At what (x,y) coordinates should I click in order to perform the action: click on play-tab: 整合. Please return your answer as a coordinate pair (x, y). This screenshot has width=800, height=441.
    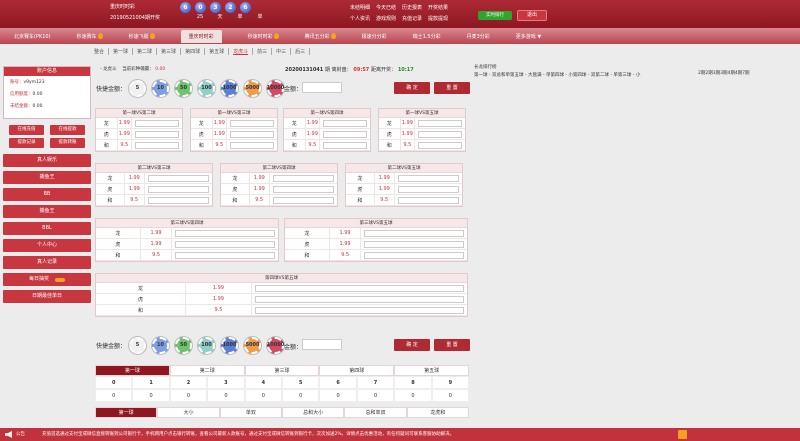
    Looking at the image, I should click on (100, 51).